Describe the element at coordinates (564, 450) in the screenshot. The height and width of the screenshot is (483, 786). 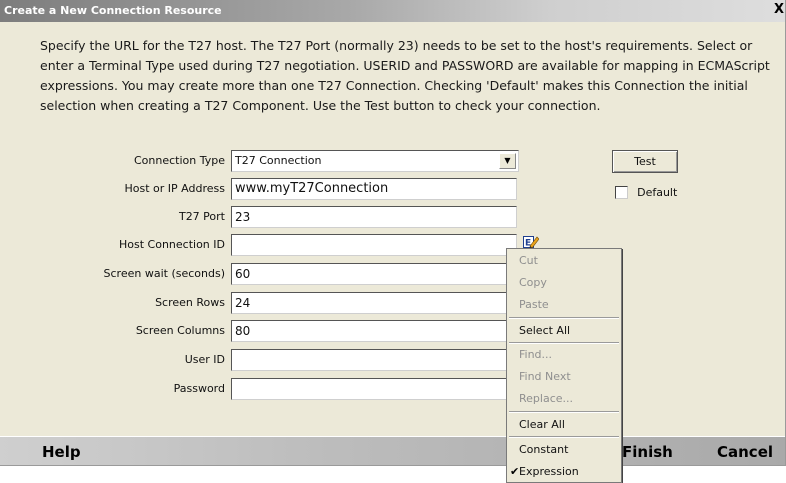
I see `menu-item-constant: Constant` at that location.